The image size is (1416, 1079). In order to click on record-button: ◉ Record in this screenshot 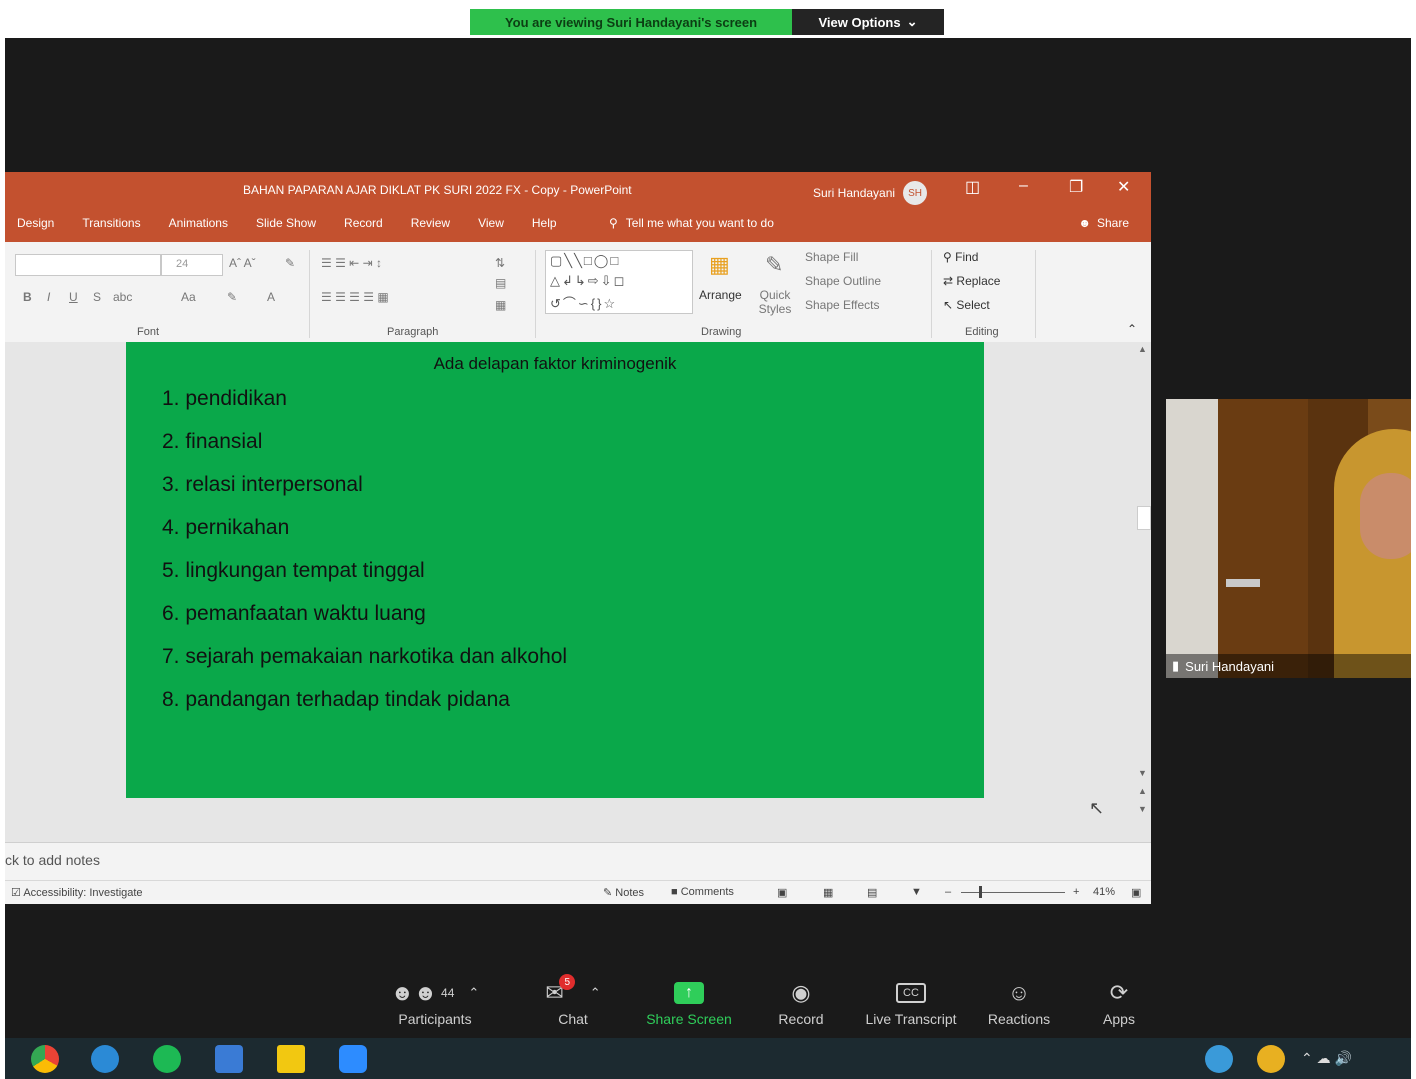, I will do `click(801, 1001)`.